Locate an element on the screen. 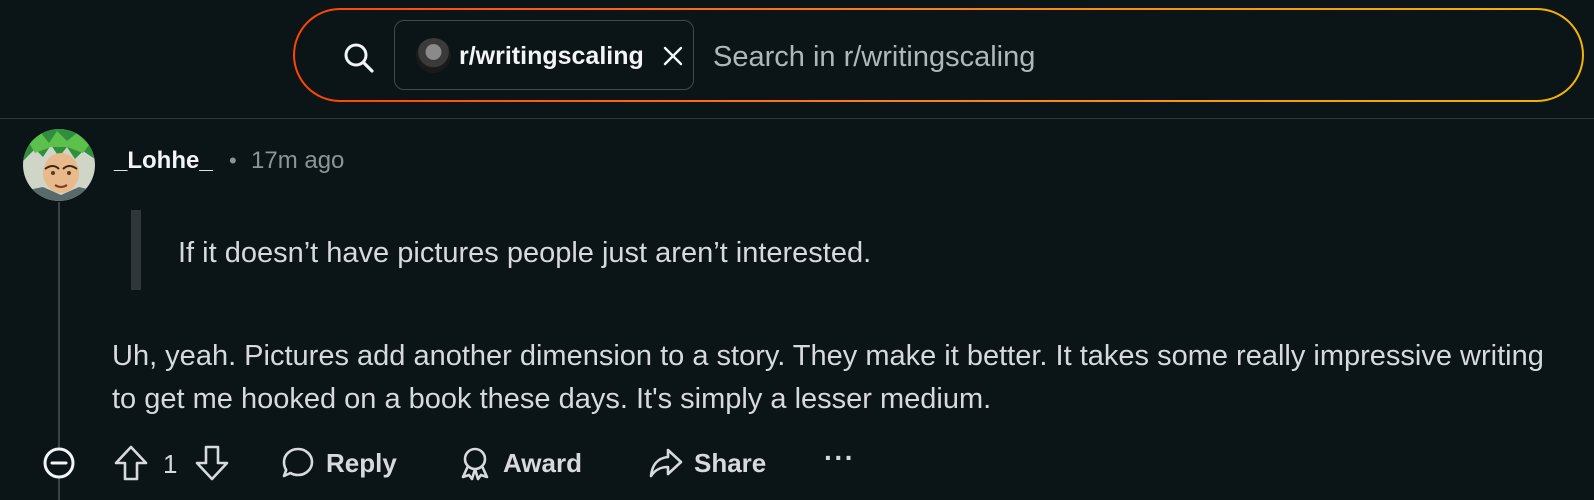 The width and height of the screenshot is (1594, 500). avatar-image is located at coordinates (59, 165).